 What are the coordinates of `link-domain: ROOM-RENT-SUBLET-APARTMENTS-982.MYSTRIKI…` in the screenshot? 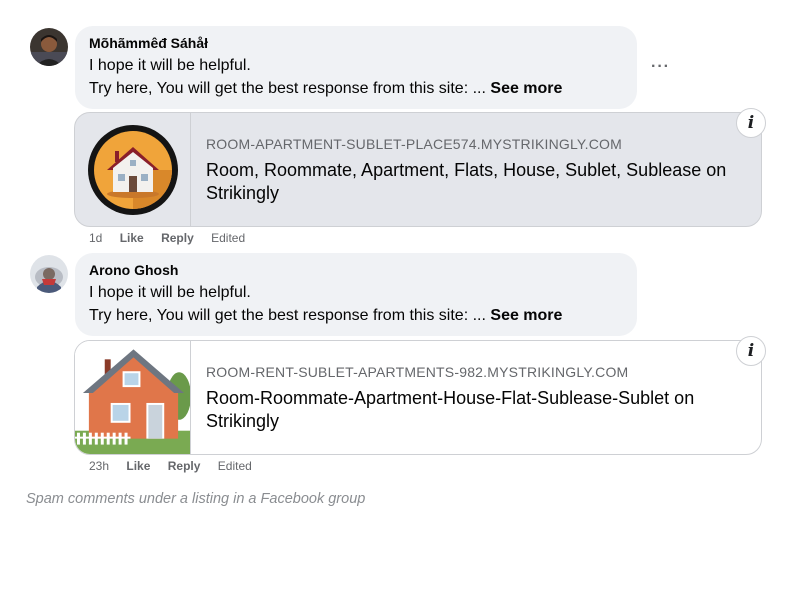 It's located at (417, 372).